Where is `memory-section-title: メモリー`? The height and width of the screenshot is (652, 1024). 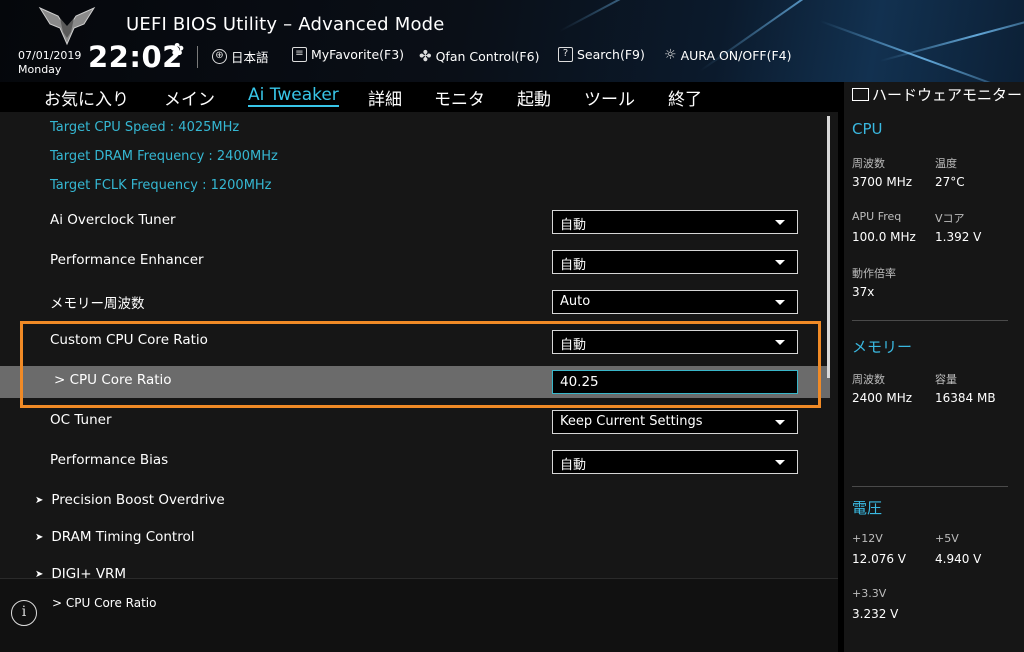
memory-section-title: メモリー is located at coordinates (882, 347).